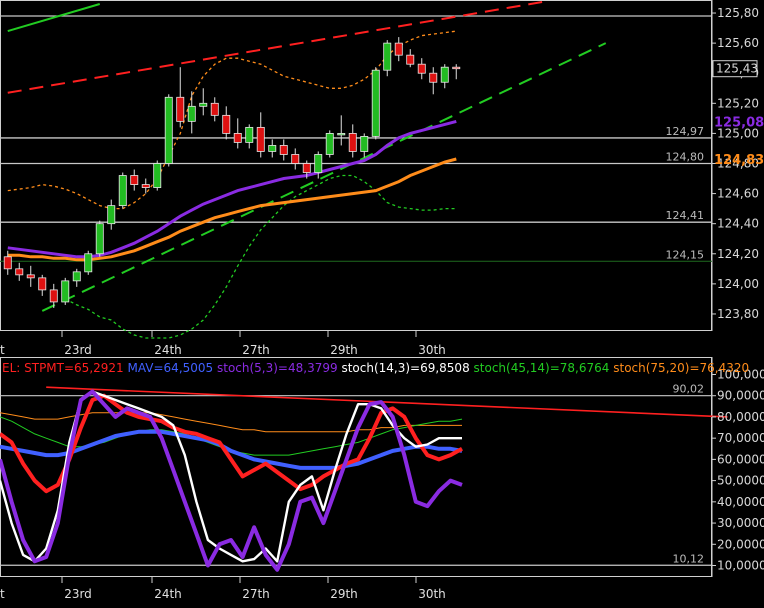  What do you see at coordinates (2, 350) in the screenshot?
I see `date-label-cut: t` at bounding box center [2, 350].